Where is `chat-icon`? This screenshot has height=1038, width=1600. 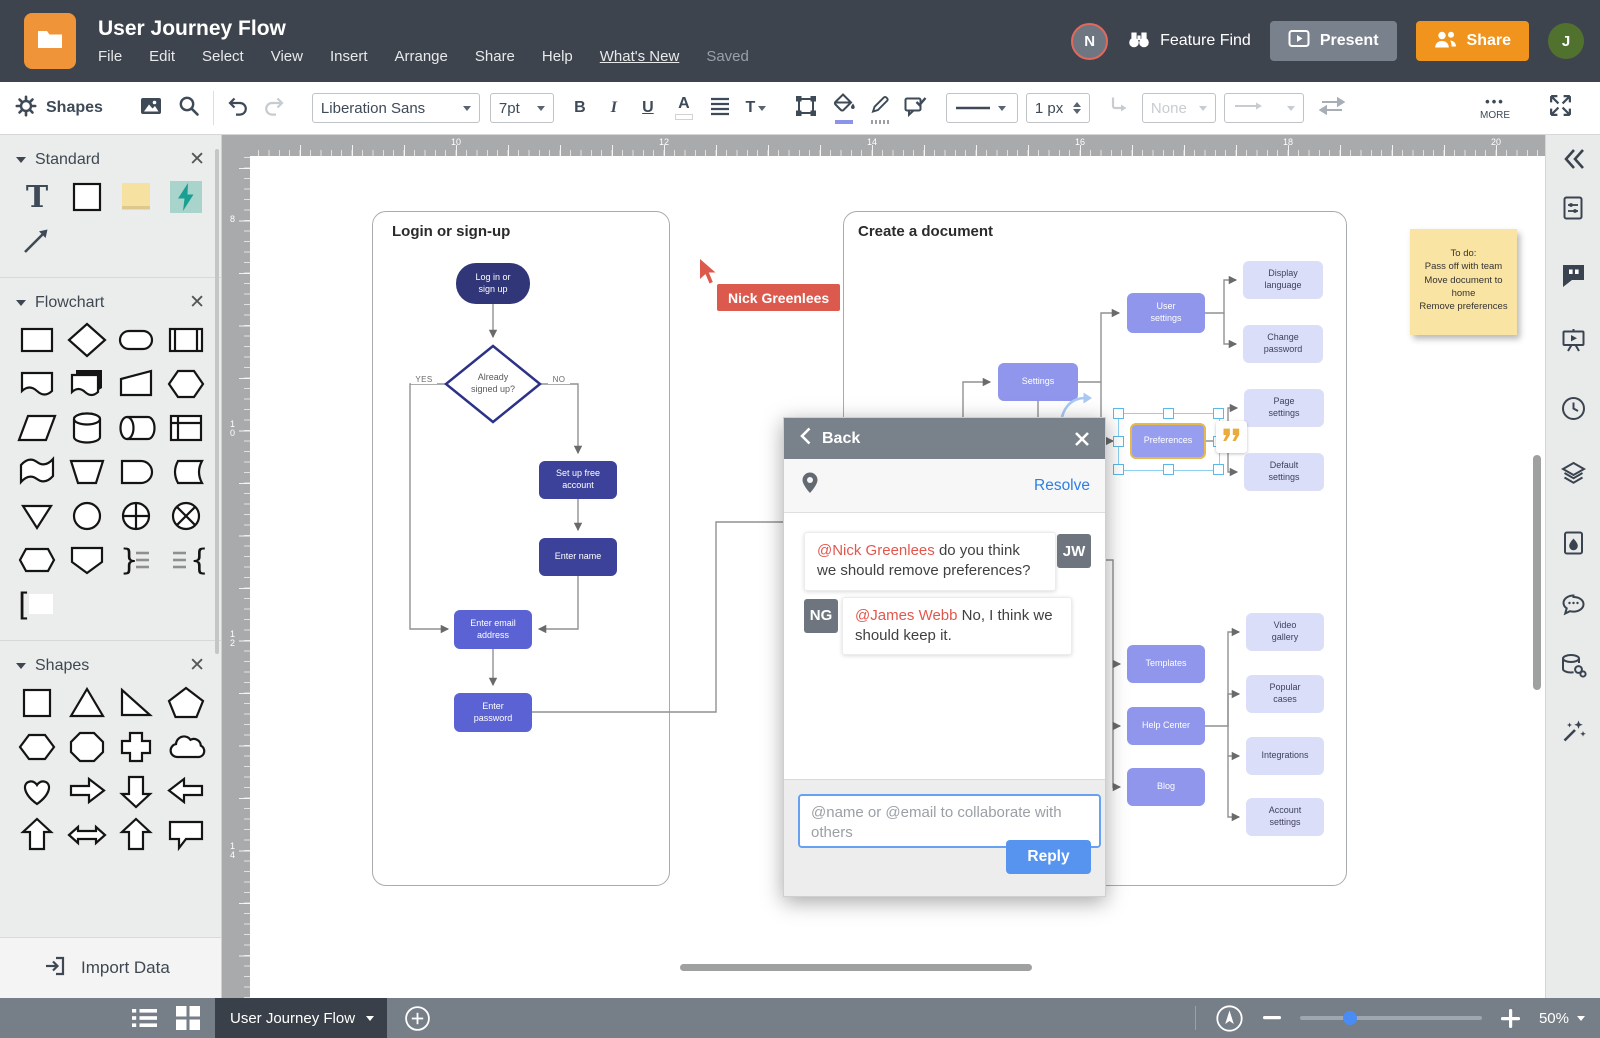
chat-icon is located at coordinates (1573, 605).